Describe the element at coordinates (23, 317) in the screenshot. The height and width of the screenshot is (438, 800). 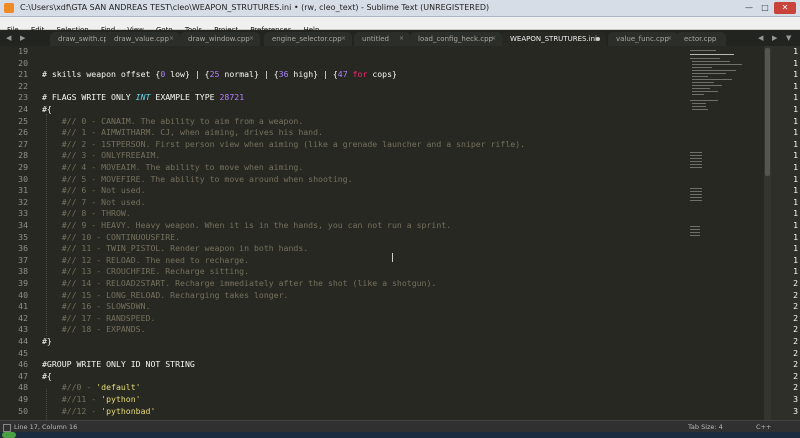
I see `line-number: 42` at that location.